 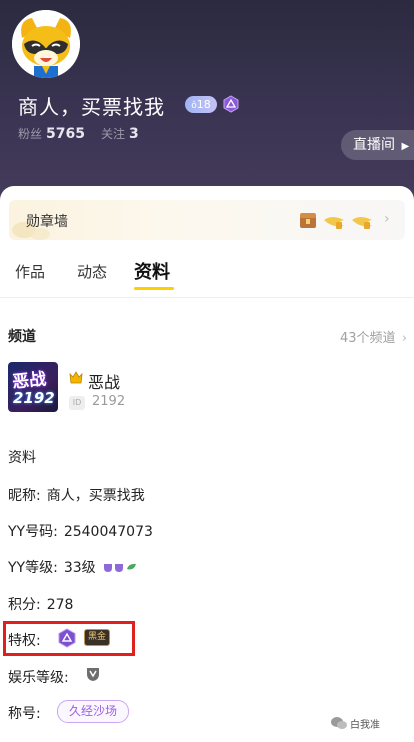 I want to click on live-room-button: 直播间 ▶, so click(x=377, y=145).